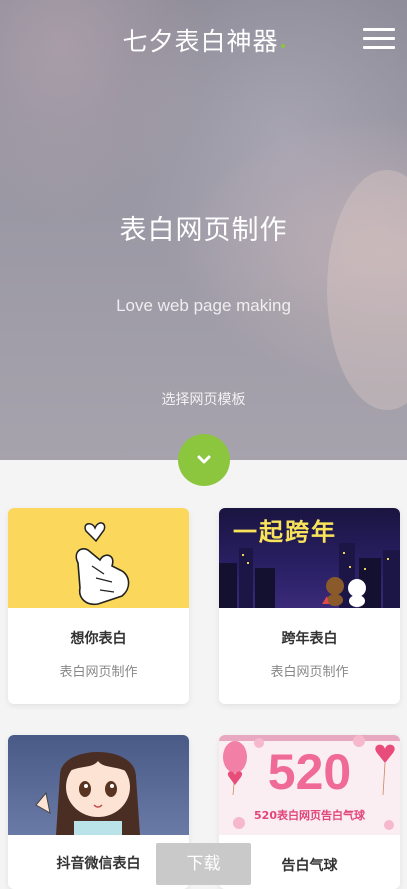 The height and width of the screenshot is (889, 407). I want to click on thumbnail-caption: 520表白网页告白气球, so click(309, 815).